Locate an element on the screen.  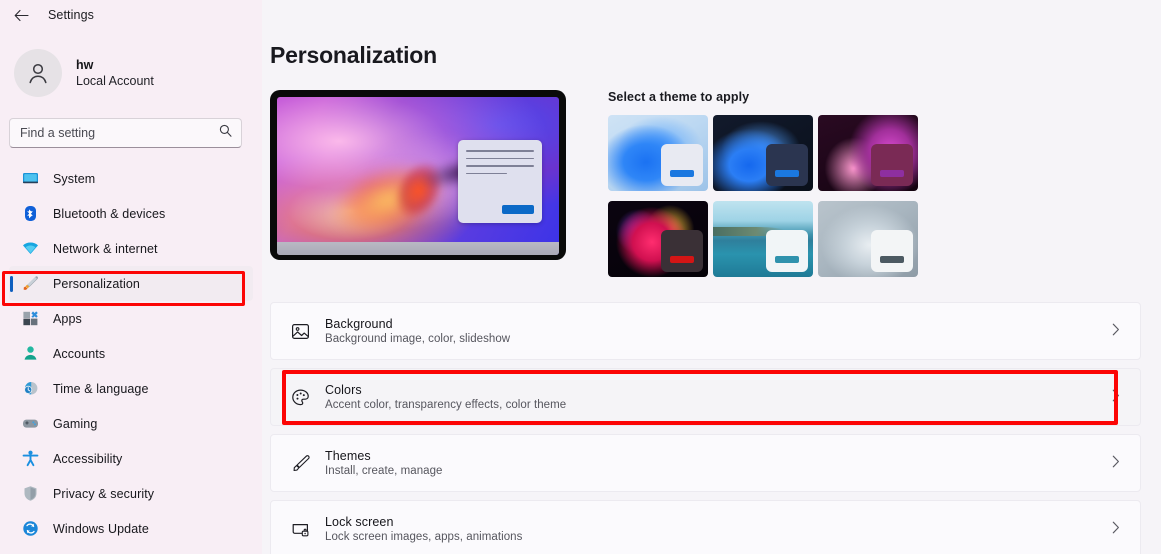
account-name: hw is located at coordinates (85, 65).